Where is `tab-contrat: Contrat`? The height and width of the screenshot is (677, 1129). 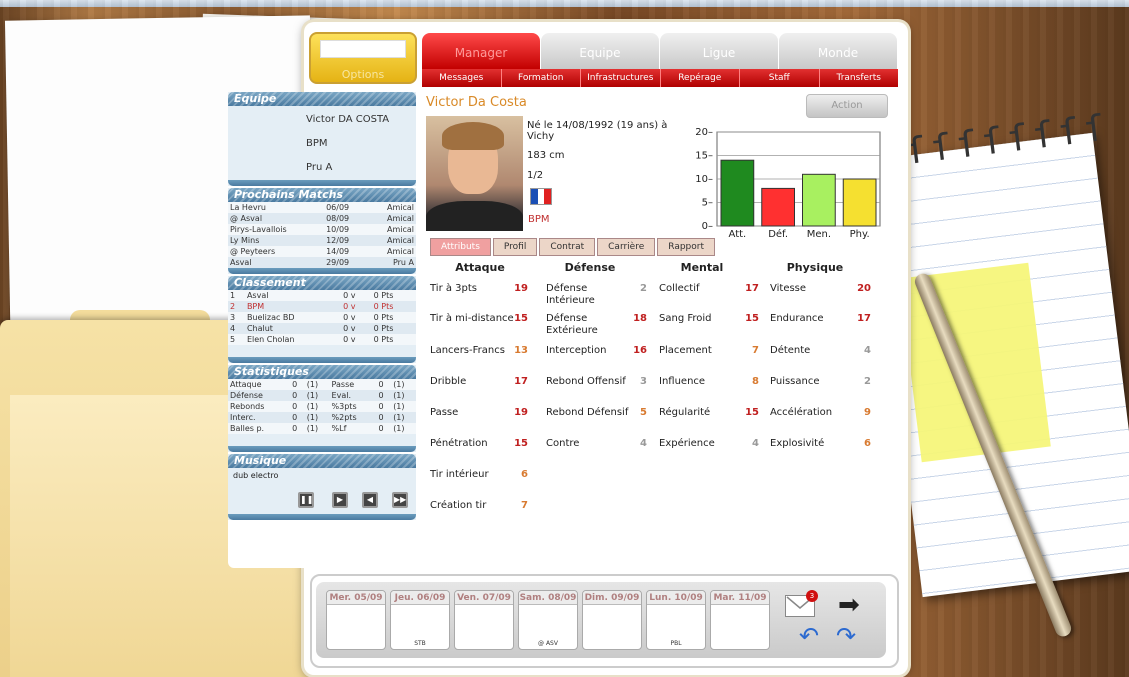
tab-contrat: Contrat is located at coordinates (567, 247).